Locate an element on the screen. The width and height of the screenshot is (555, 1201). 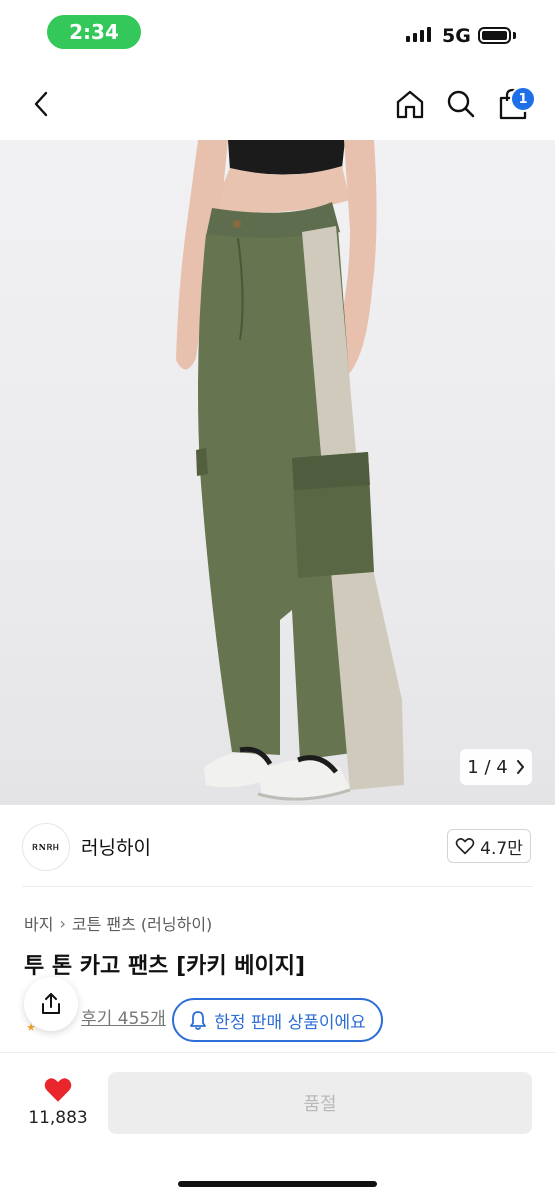
share-button is located at coordinates (51, 1004).